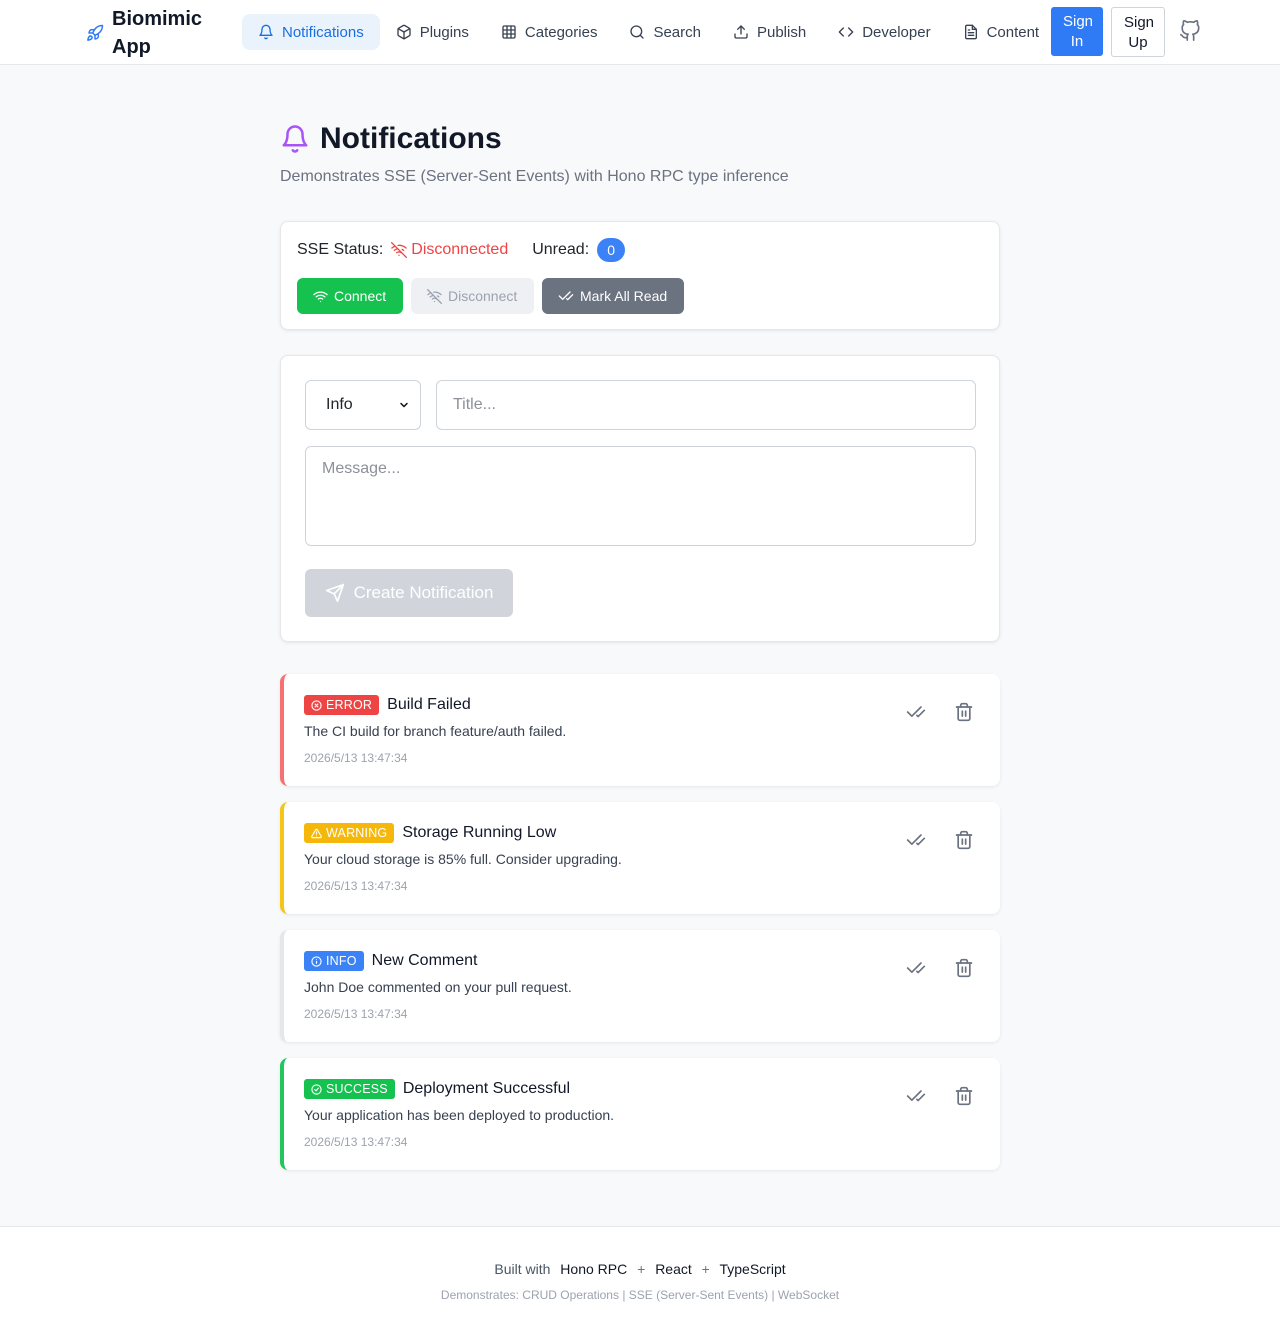 The image size is (1280, 1335). I want to click on tech-react: React, so click(673, 1269).